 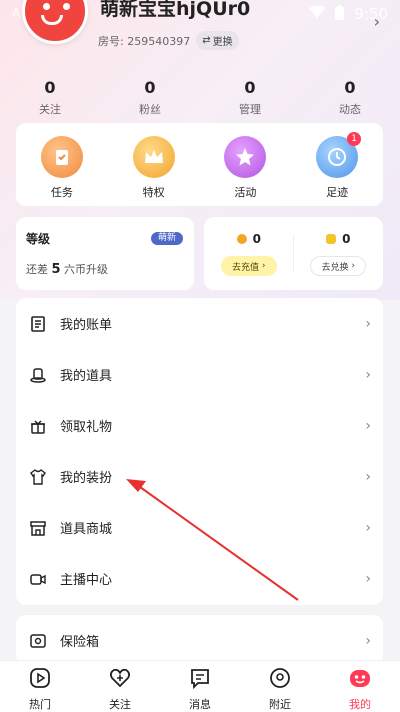 I want to click on level-desc-prefix: 还差, so click(x=37, y=269).